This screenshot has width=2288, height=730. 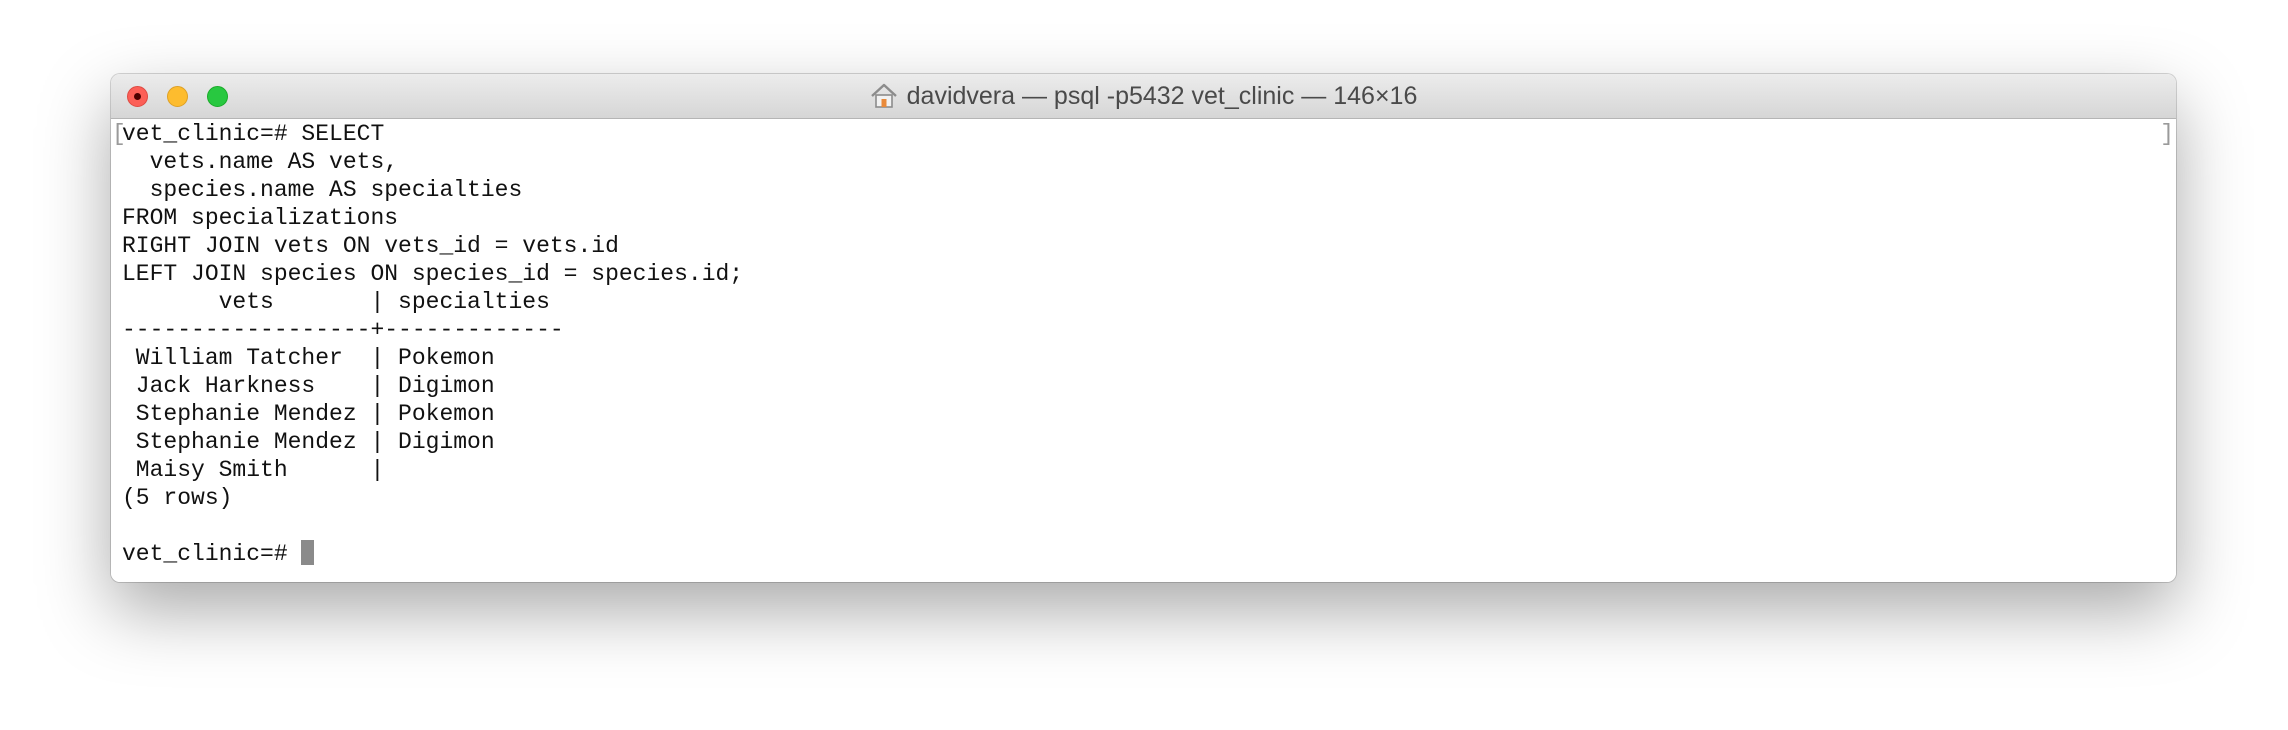 I want to click on result-row: Stephanie Mendez | Pokemon, so click(x=308, y=414).